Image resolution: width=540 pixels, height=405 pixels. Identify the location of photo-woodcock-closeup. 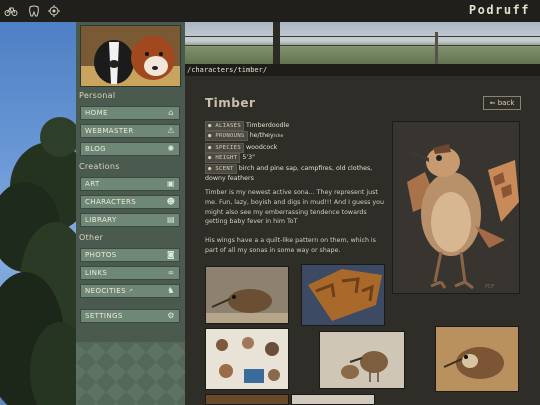
(477, 359).